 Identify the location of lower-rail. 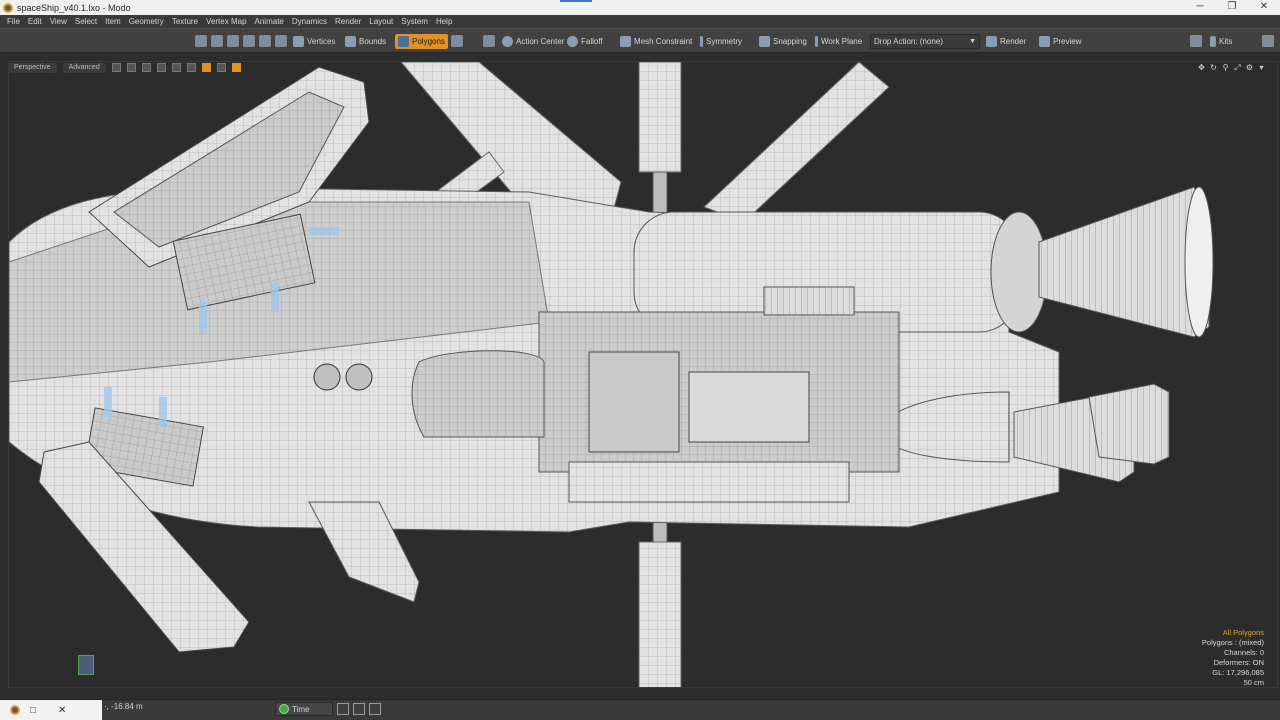
(709, 482).